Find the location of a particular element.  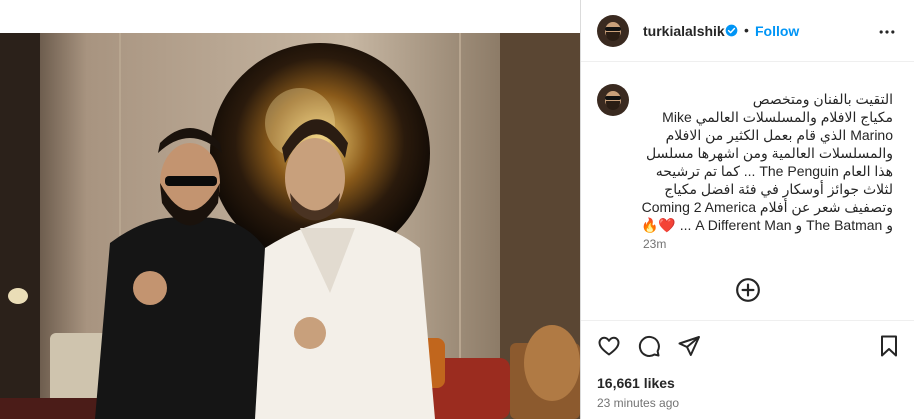

author-avatar is located at coordinates (613, 31).